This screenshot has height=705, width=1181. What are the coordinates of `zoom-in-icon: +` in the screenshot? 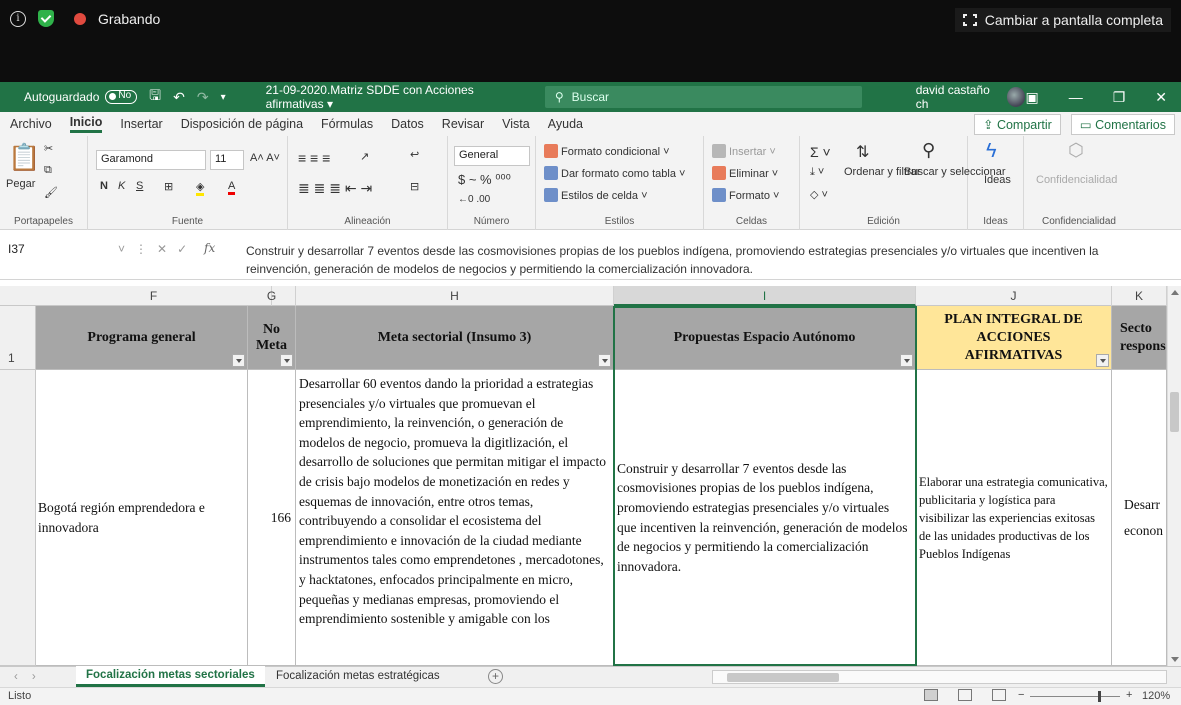 It's located at (1129, 695).